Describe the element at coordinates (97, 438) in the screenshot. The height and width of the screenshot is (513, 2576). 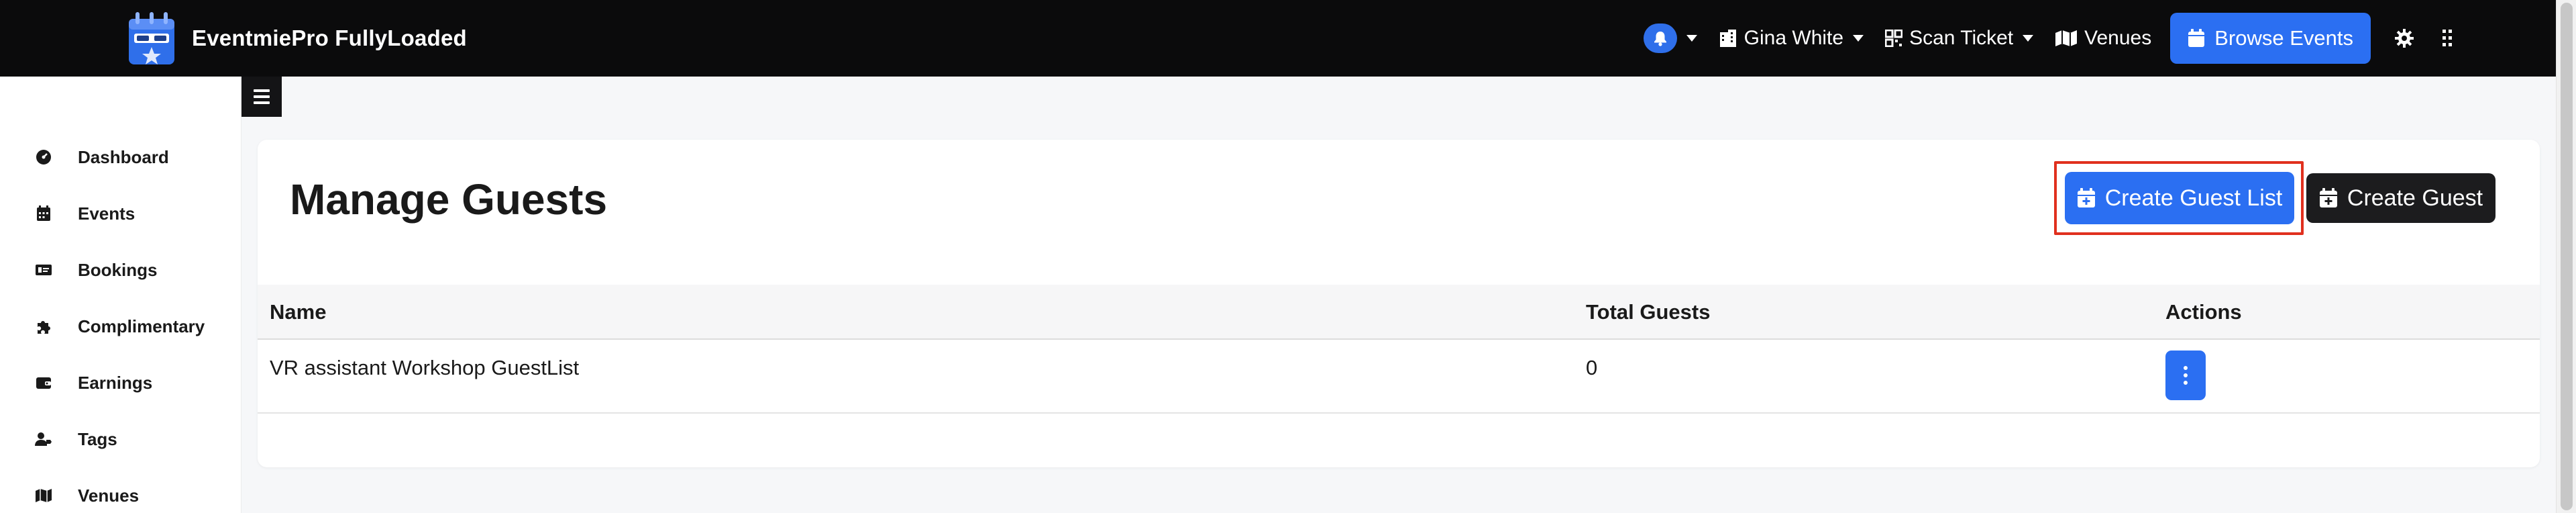
I see `sidebar-item-label: Tags` at that location.